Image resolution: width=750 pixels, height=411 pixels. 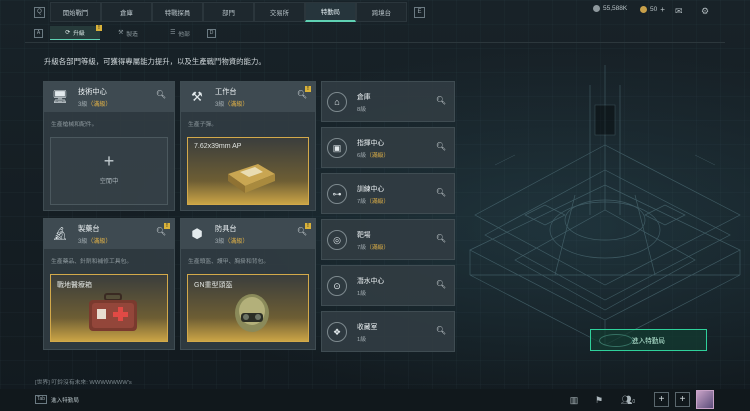 I want to click on add-friend-button: +, so click(x=661, y=399).